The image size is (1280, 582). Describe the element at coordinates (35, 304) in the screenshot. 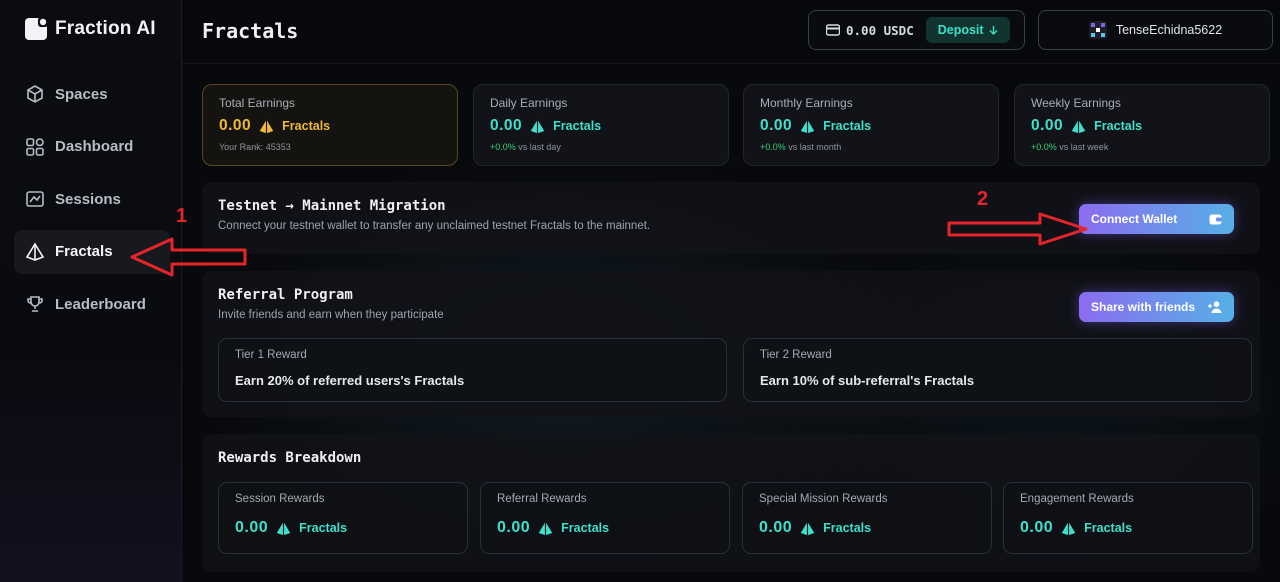

I see `trophy-icon` at that location.